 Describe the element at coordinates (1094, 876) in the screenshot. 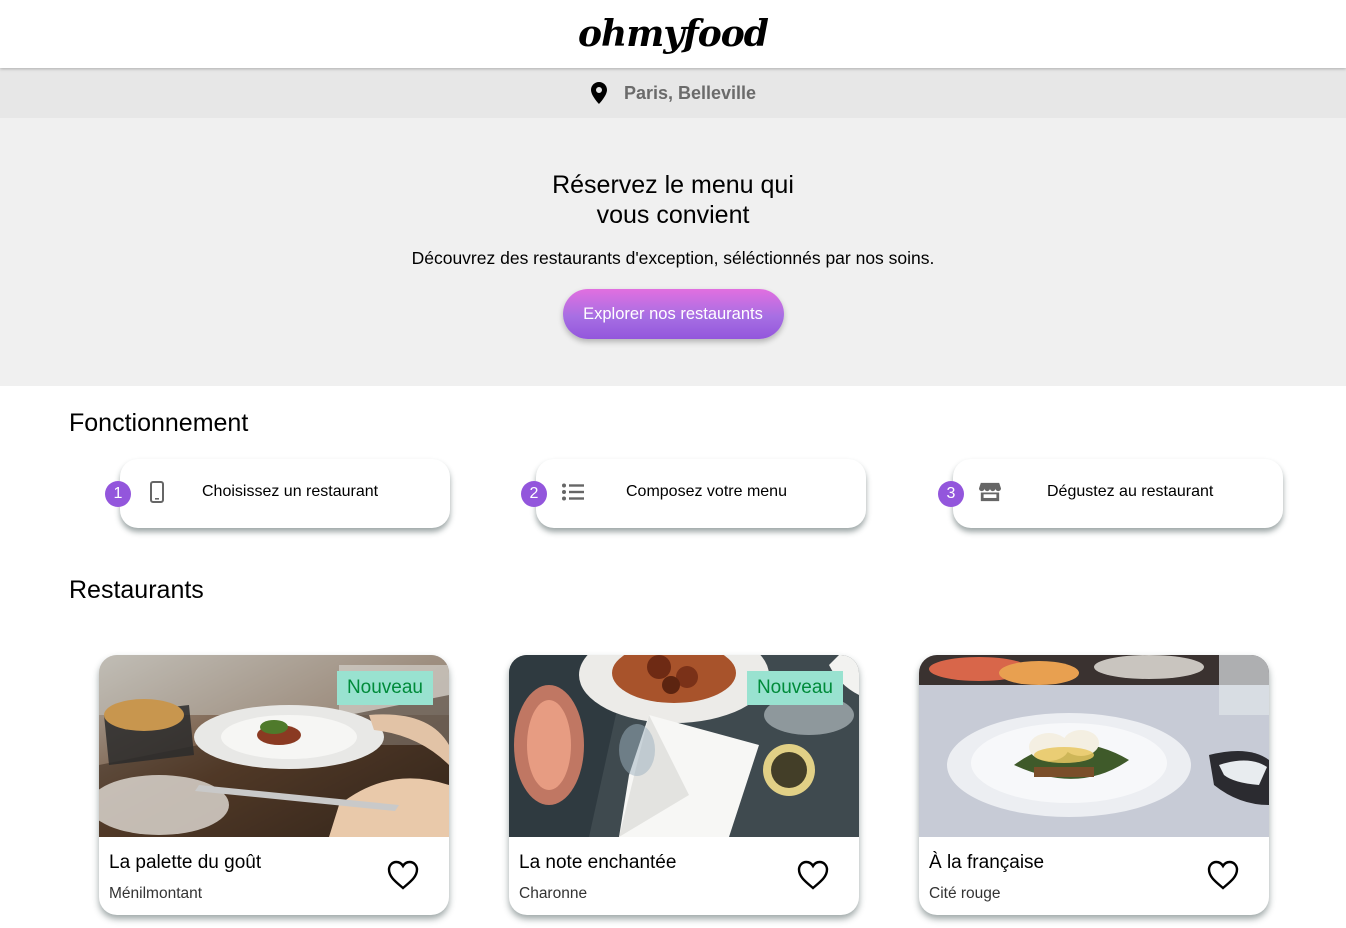

I see `card-body: À la française Cité rouge` at that location.